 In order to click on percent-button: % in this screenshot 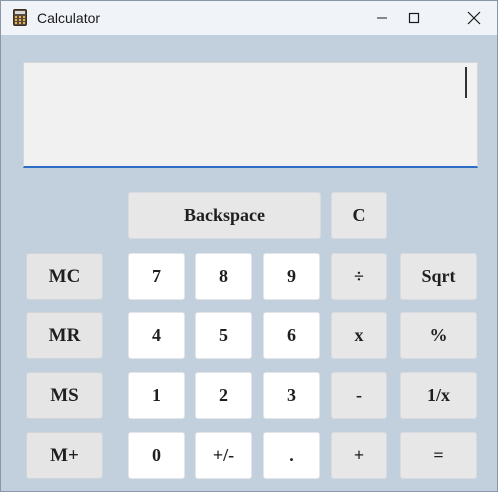, I will do `click(438, 335)`.